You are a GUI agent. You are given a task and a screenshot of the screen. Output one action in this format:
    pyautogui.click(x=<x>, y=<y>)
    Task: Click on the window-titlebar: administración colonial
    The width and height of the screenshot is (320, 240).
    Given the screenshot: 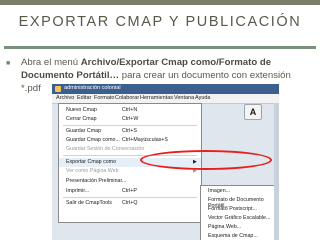 What is the action you would take?
    pyautogui.click(x=165, y=89)
    